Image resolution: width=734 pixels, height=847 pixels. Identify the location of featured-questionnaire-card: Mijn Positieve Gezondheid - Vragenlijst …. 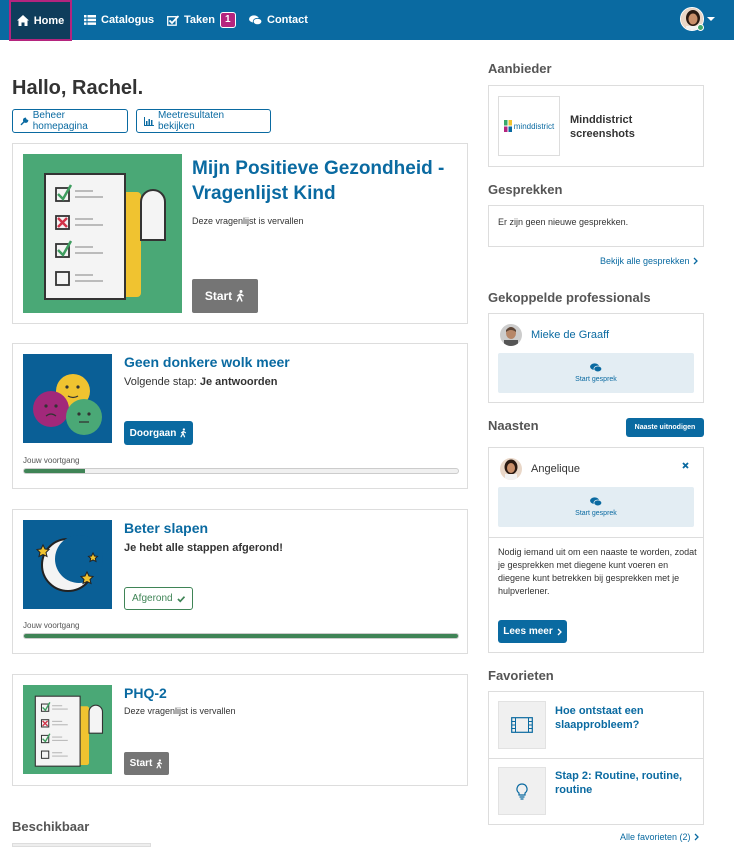
(240, 233).